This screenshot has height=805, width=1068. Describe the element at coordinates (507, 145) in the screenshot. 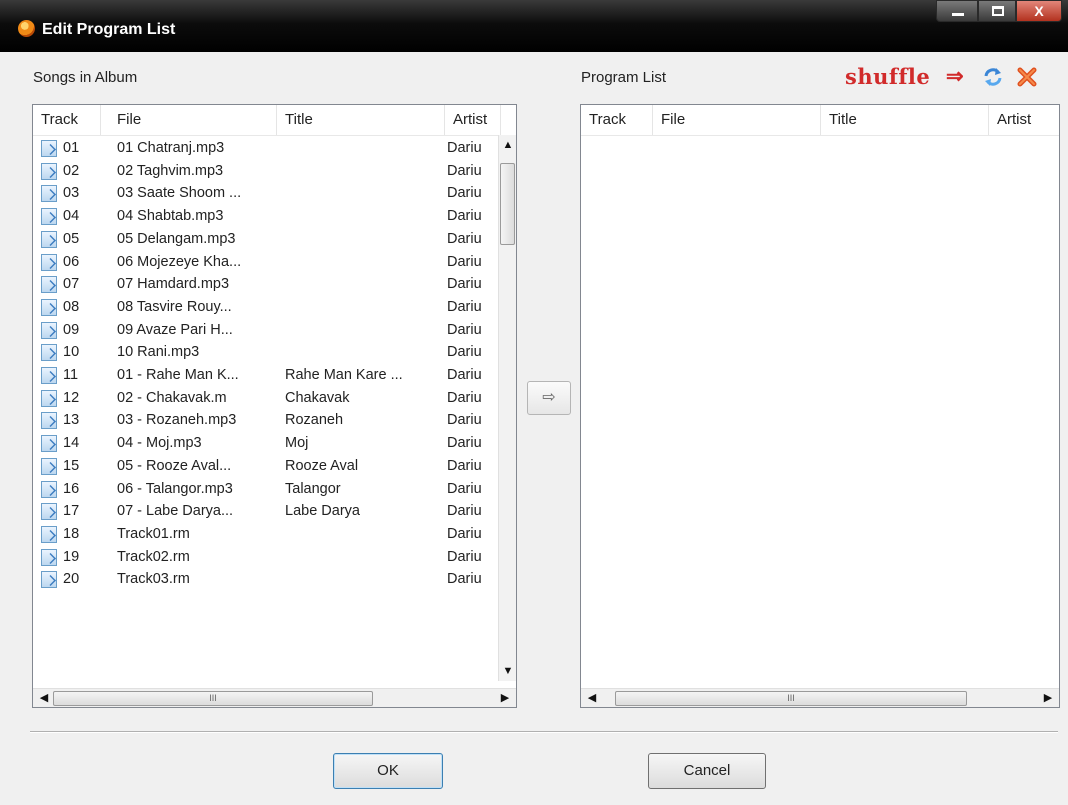

I see `scroll-up-icon: ▲` at that location.